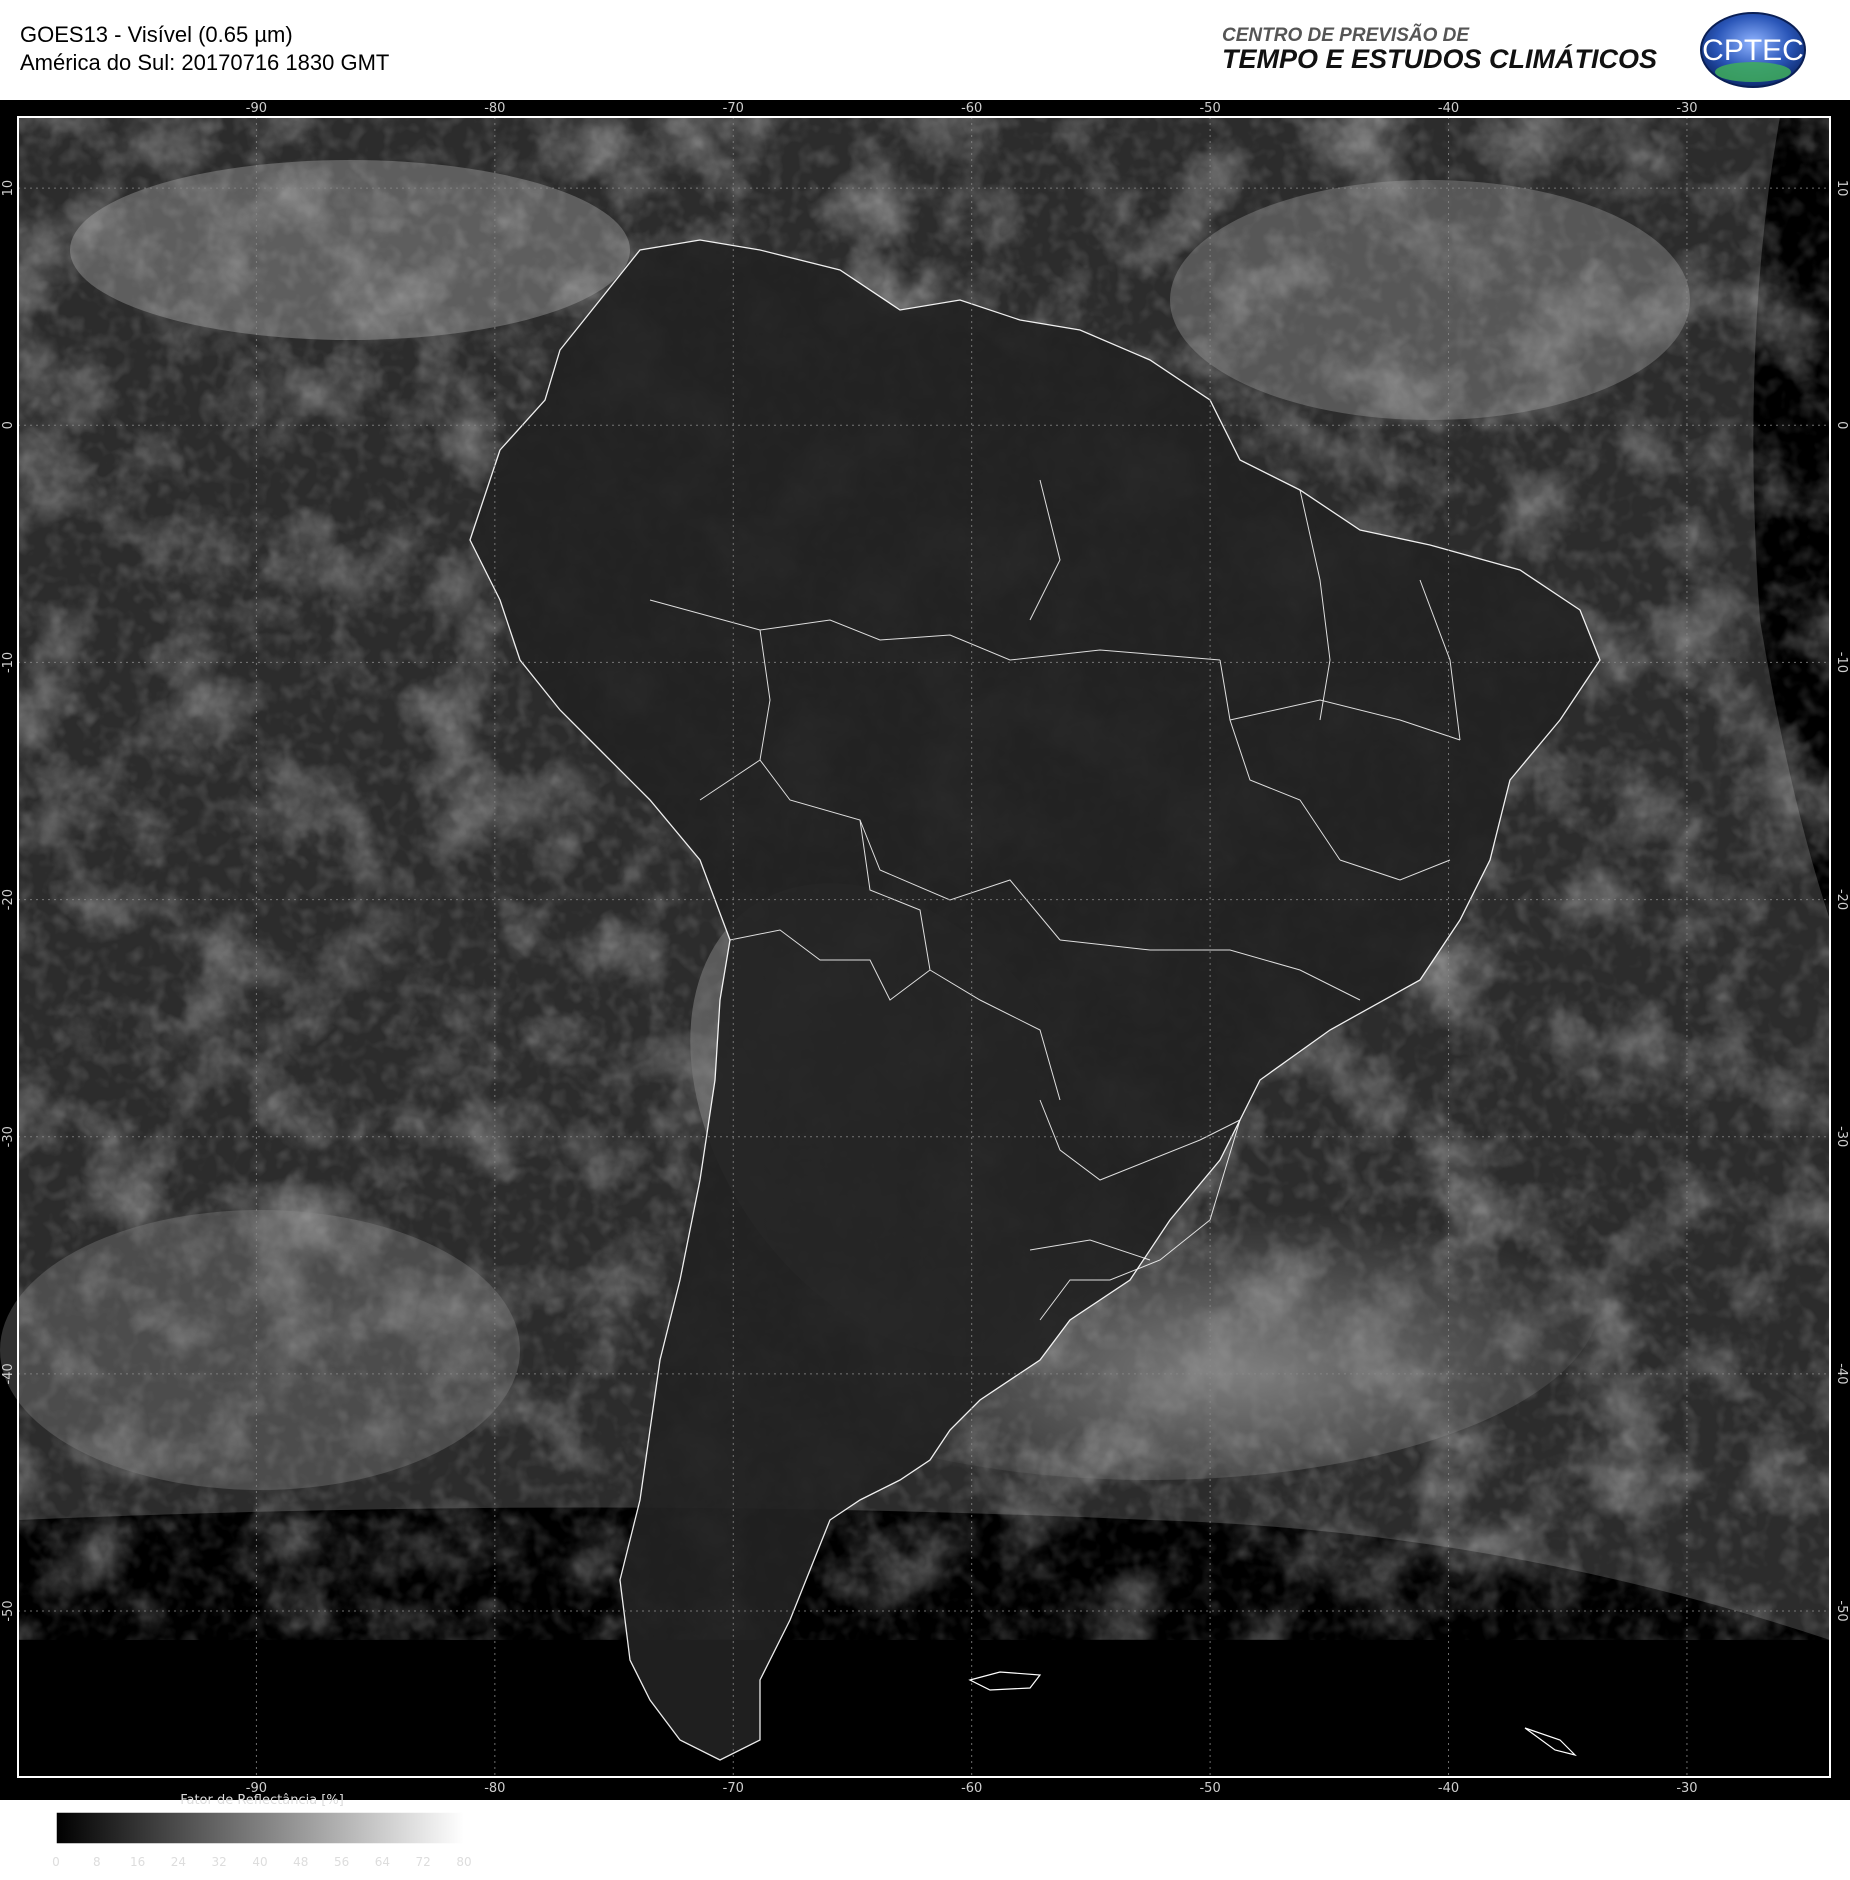 This screenshot has height=1880, width=1850. What do you see at coordinates (382, 1862) in the screenshot?
I see `colorbar-tick-label: 64` at bounding box center [382, 1862].